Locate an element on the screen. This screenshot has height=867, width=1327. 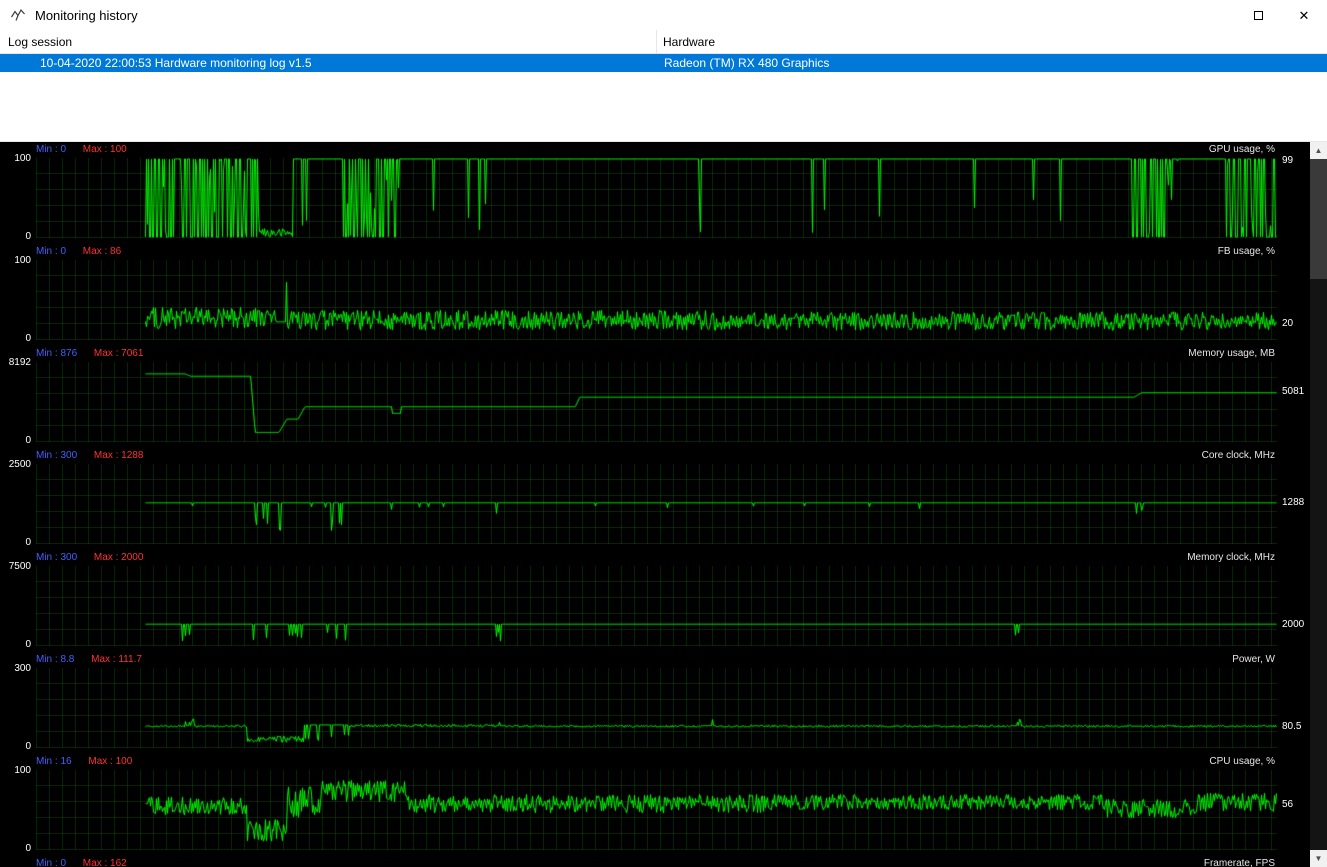
scrollbar-track is located at coordinates (1318, 504).